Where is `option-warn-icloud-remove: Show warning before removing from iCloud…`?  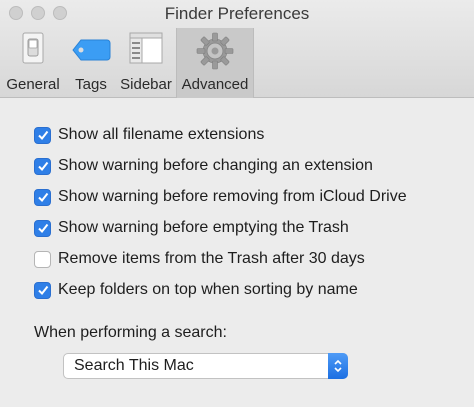
option-warn-icloud-remove: Show warning before removing from iCloud… is located at coordinates (220, 197).